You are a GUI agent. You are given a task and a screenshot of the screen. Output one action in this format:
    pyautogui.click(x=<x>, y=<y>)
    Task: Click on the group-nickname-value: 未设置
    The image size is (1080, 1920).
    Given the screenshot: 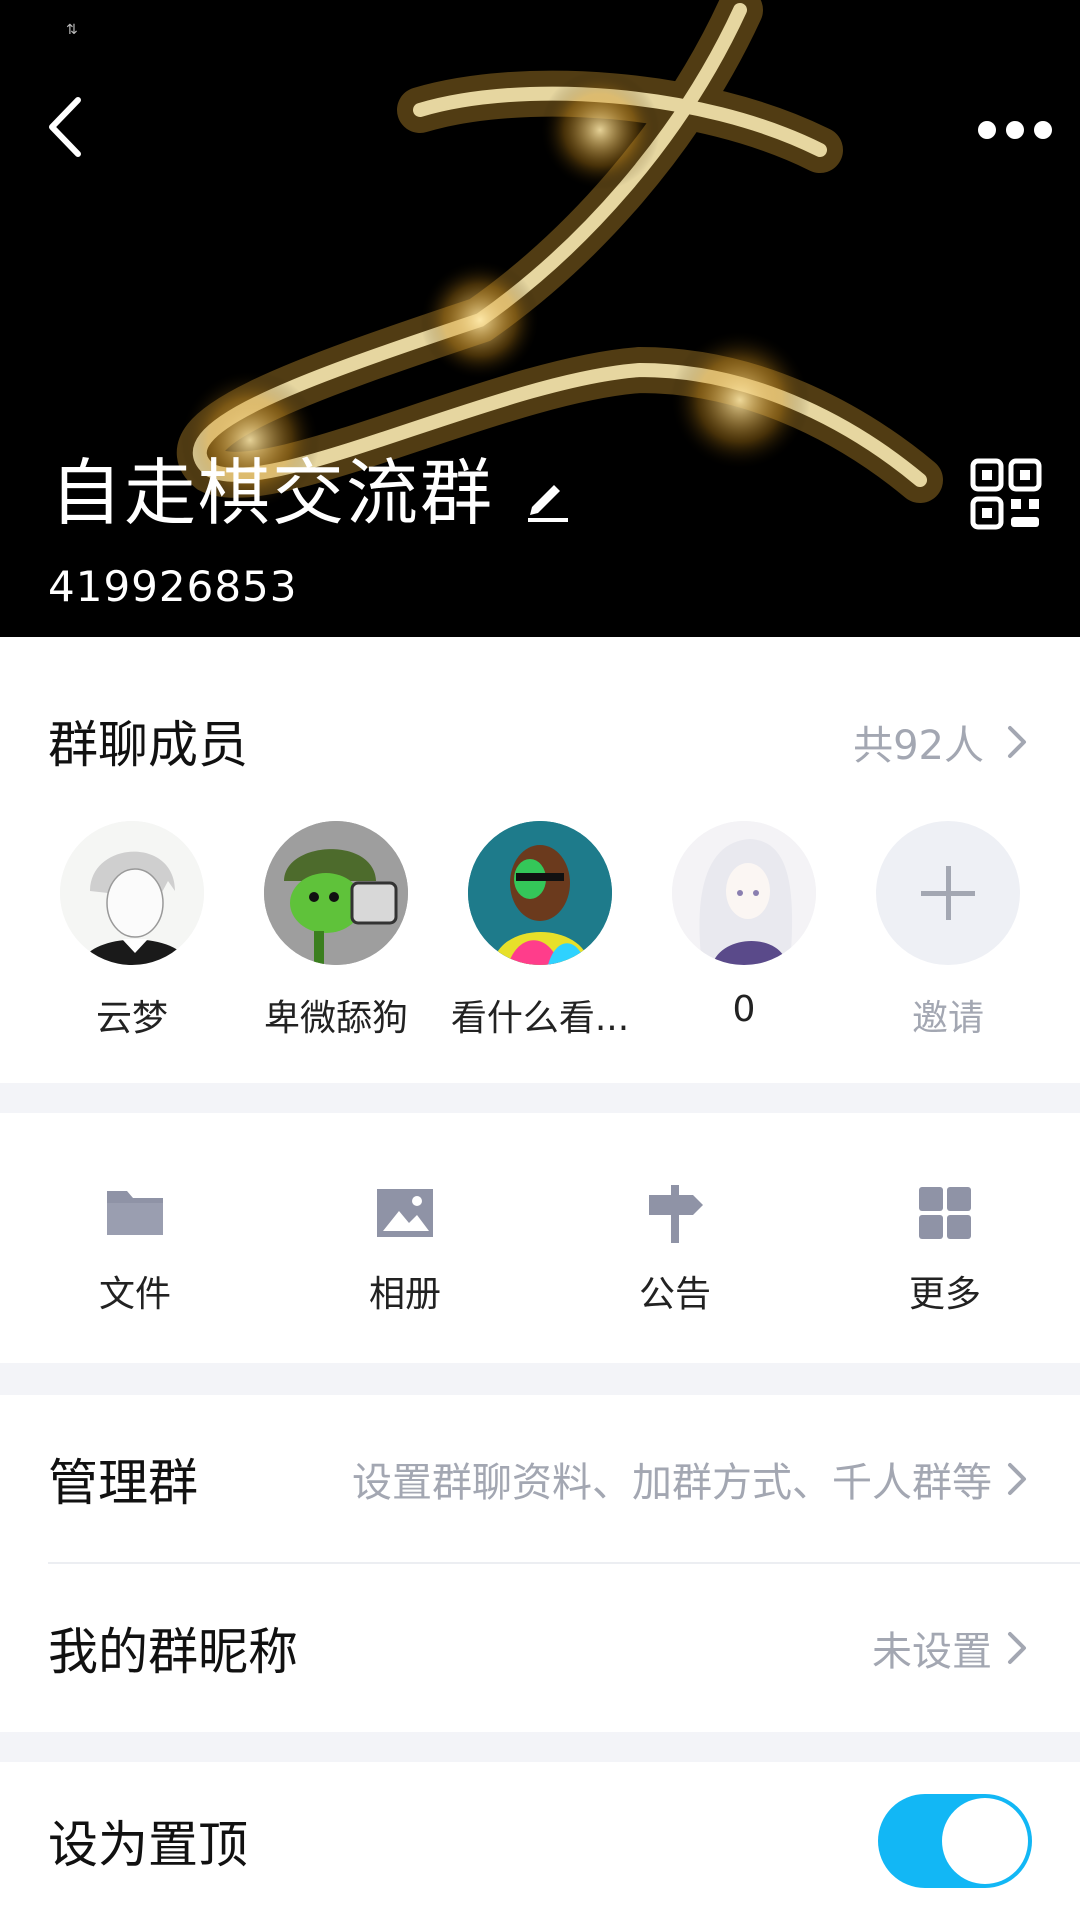 What is the action you would take?
    pyautogui.click(x=950, y=1648)
    